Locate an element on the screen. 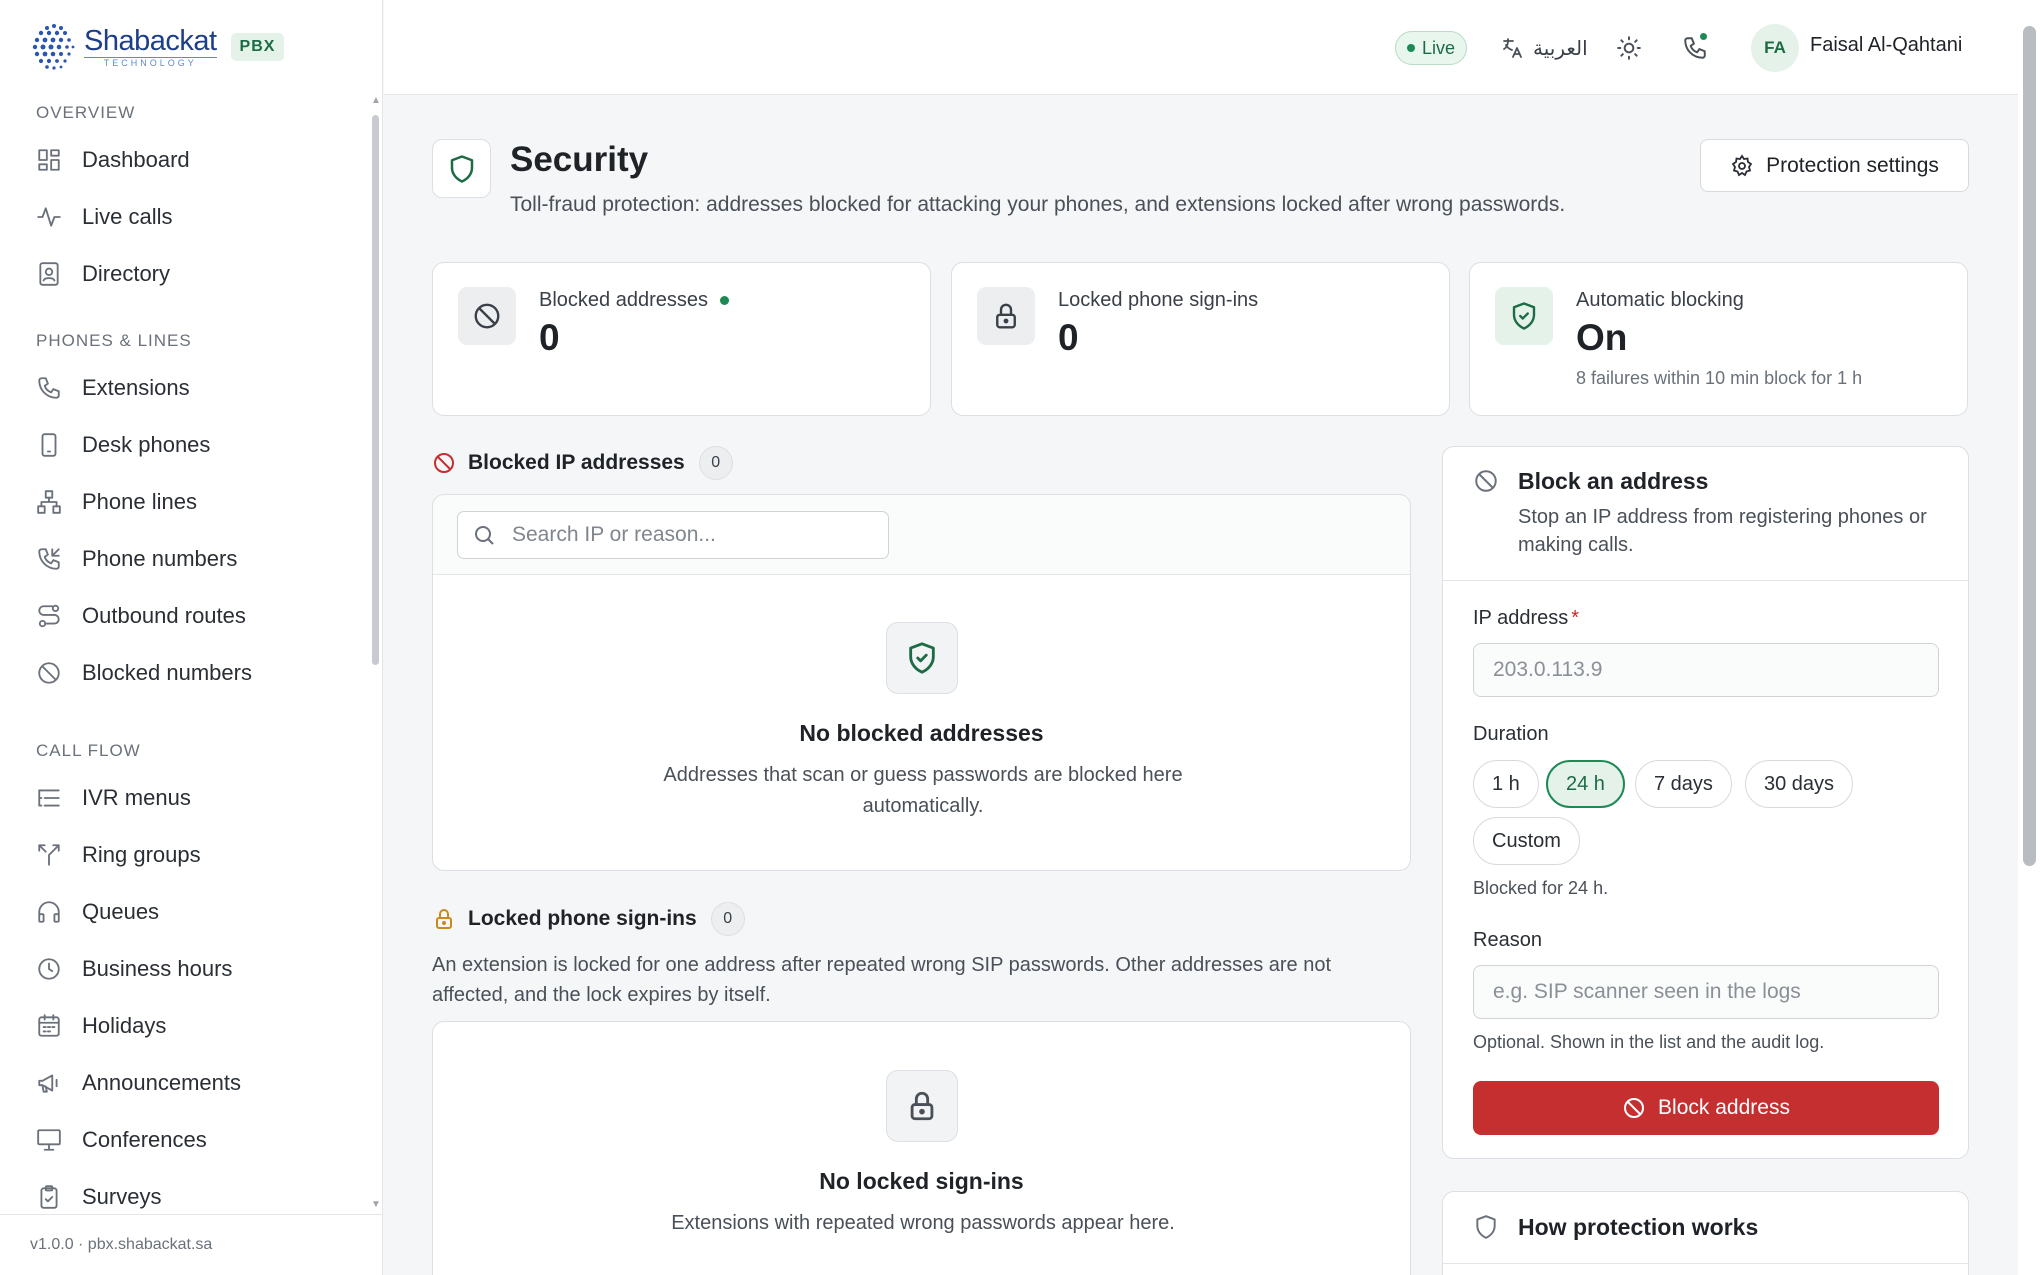 The height and width of the screenshot is (1275, 2040). sidebar-item-label: Conferences is located at coordinates (144, 1139).